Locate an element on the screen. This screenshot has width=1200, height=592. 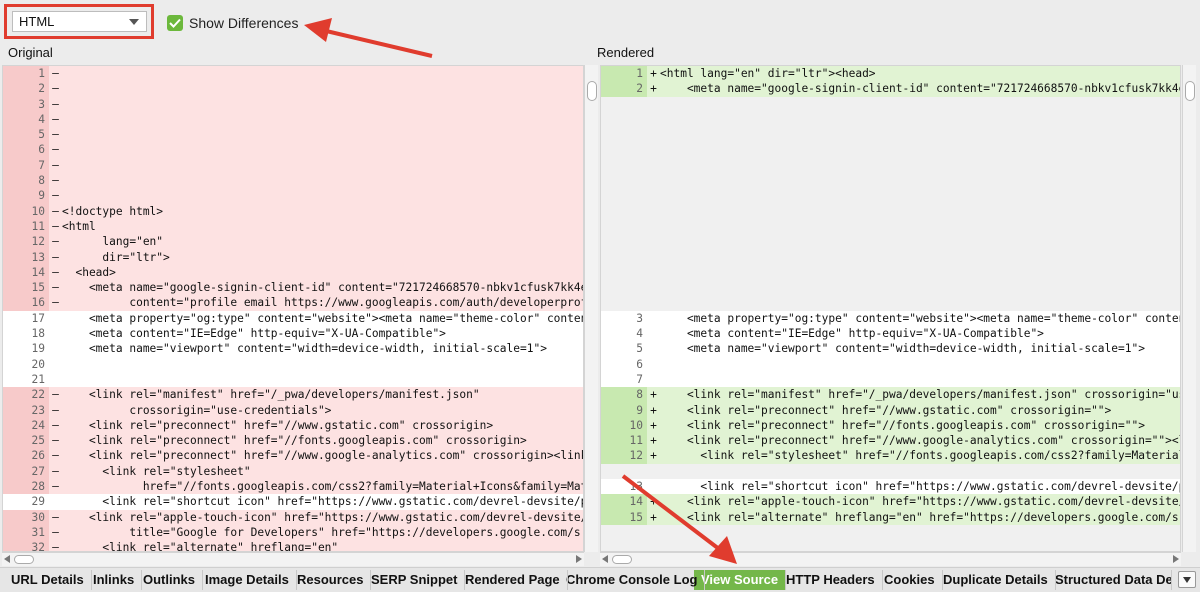
tab-outlinks: Outlinks is located at coordinates (170, 580).